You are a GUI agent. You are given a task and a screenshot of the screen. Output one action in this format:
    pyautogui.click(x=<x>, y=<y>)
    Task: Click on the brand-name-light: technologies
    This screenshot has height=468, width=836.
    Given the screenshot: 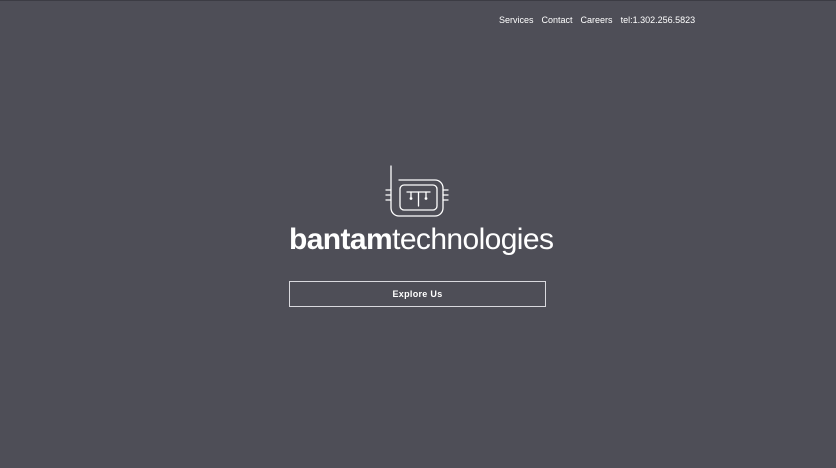 What is the action you would take?
    pyautogui.click(x=473, y=239)
    